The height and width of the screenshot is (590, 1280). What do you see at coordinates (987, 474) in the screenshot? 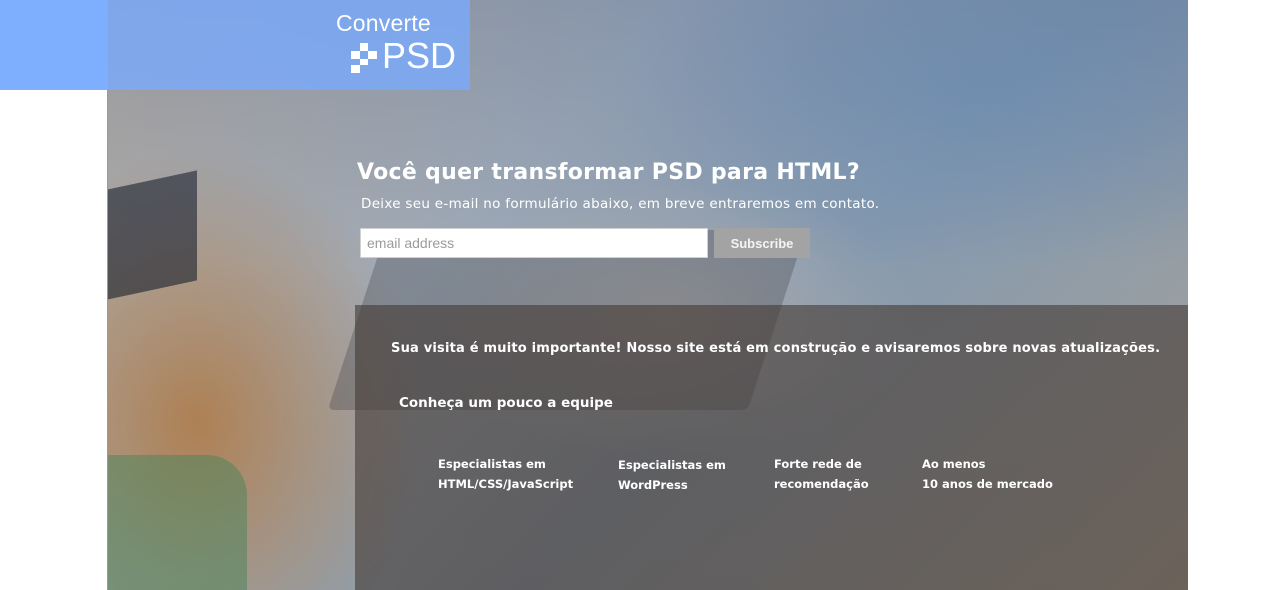
I see `feature-item: Ao menos 10 anos de mercado` at bounding box center [987, 474].